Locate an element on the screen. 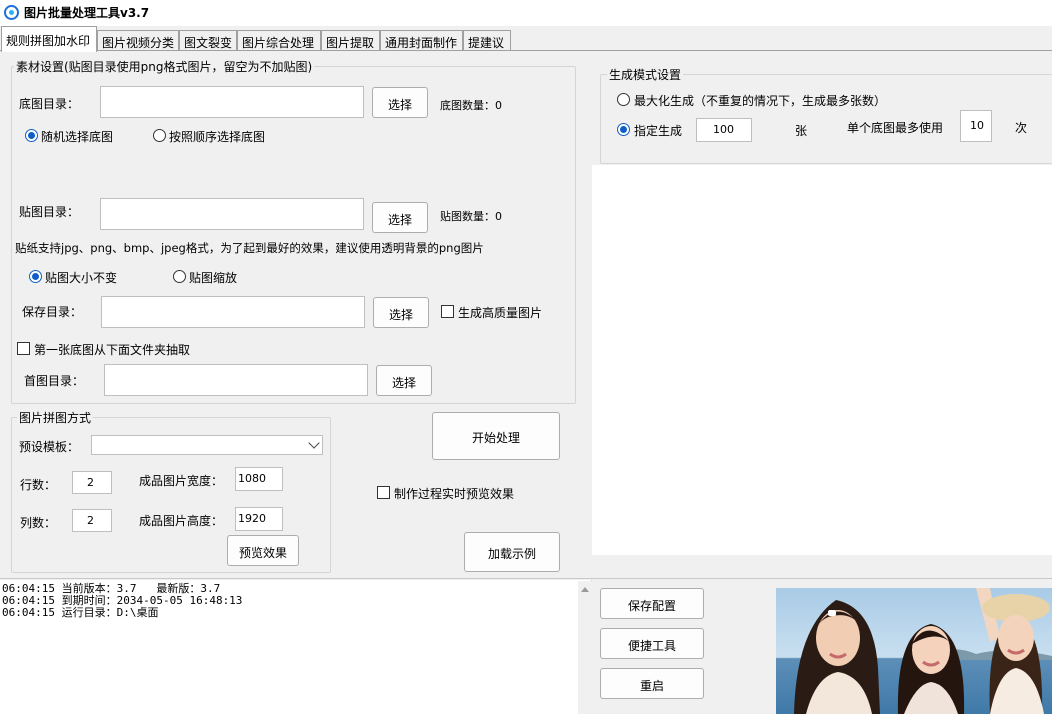 The width and height of the screenshot is (1052, 714). tab-image-comprehensive: 图片综合处理 is located at coordinates (279, 40).